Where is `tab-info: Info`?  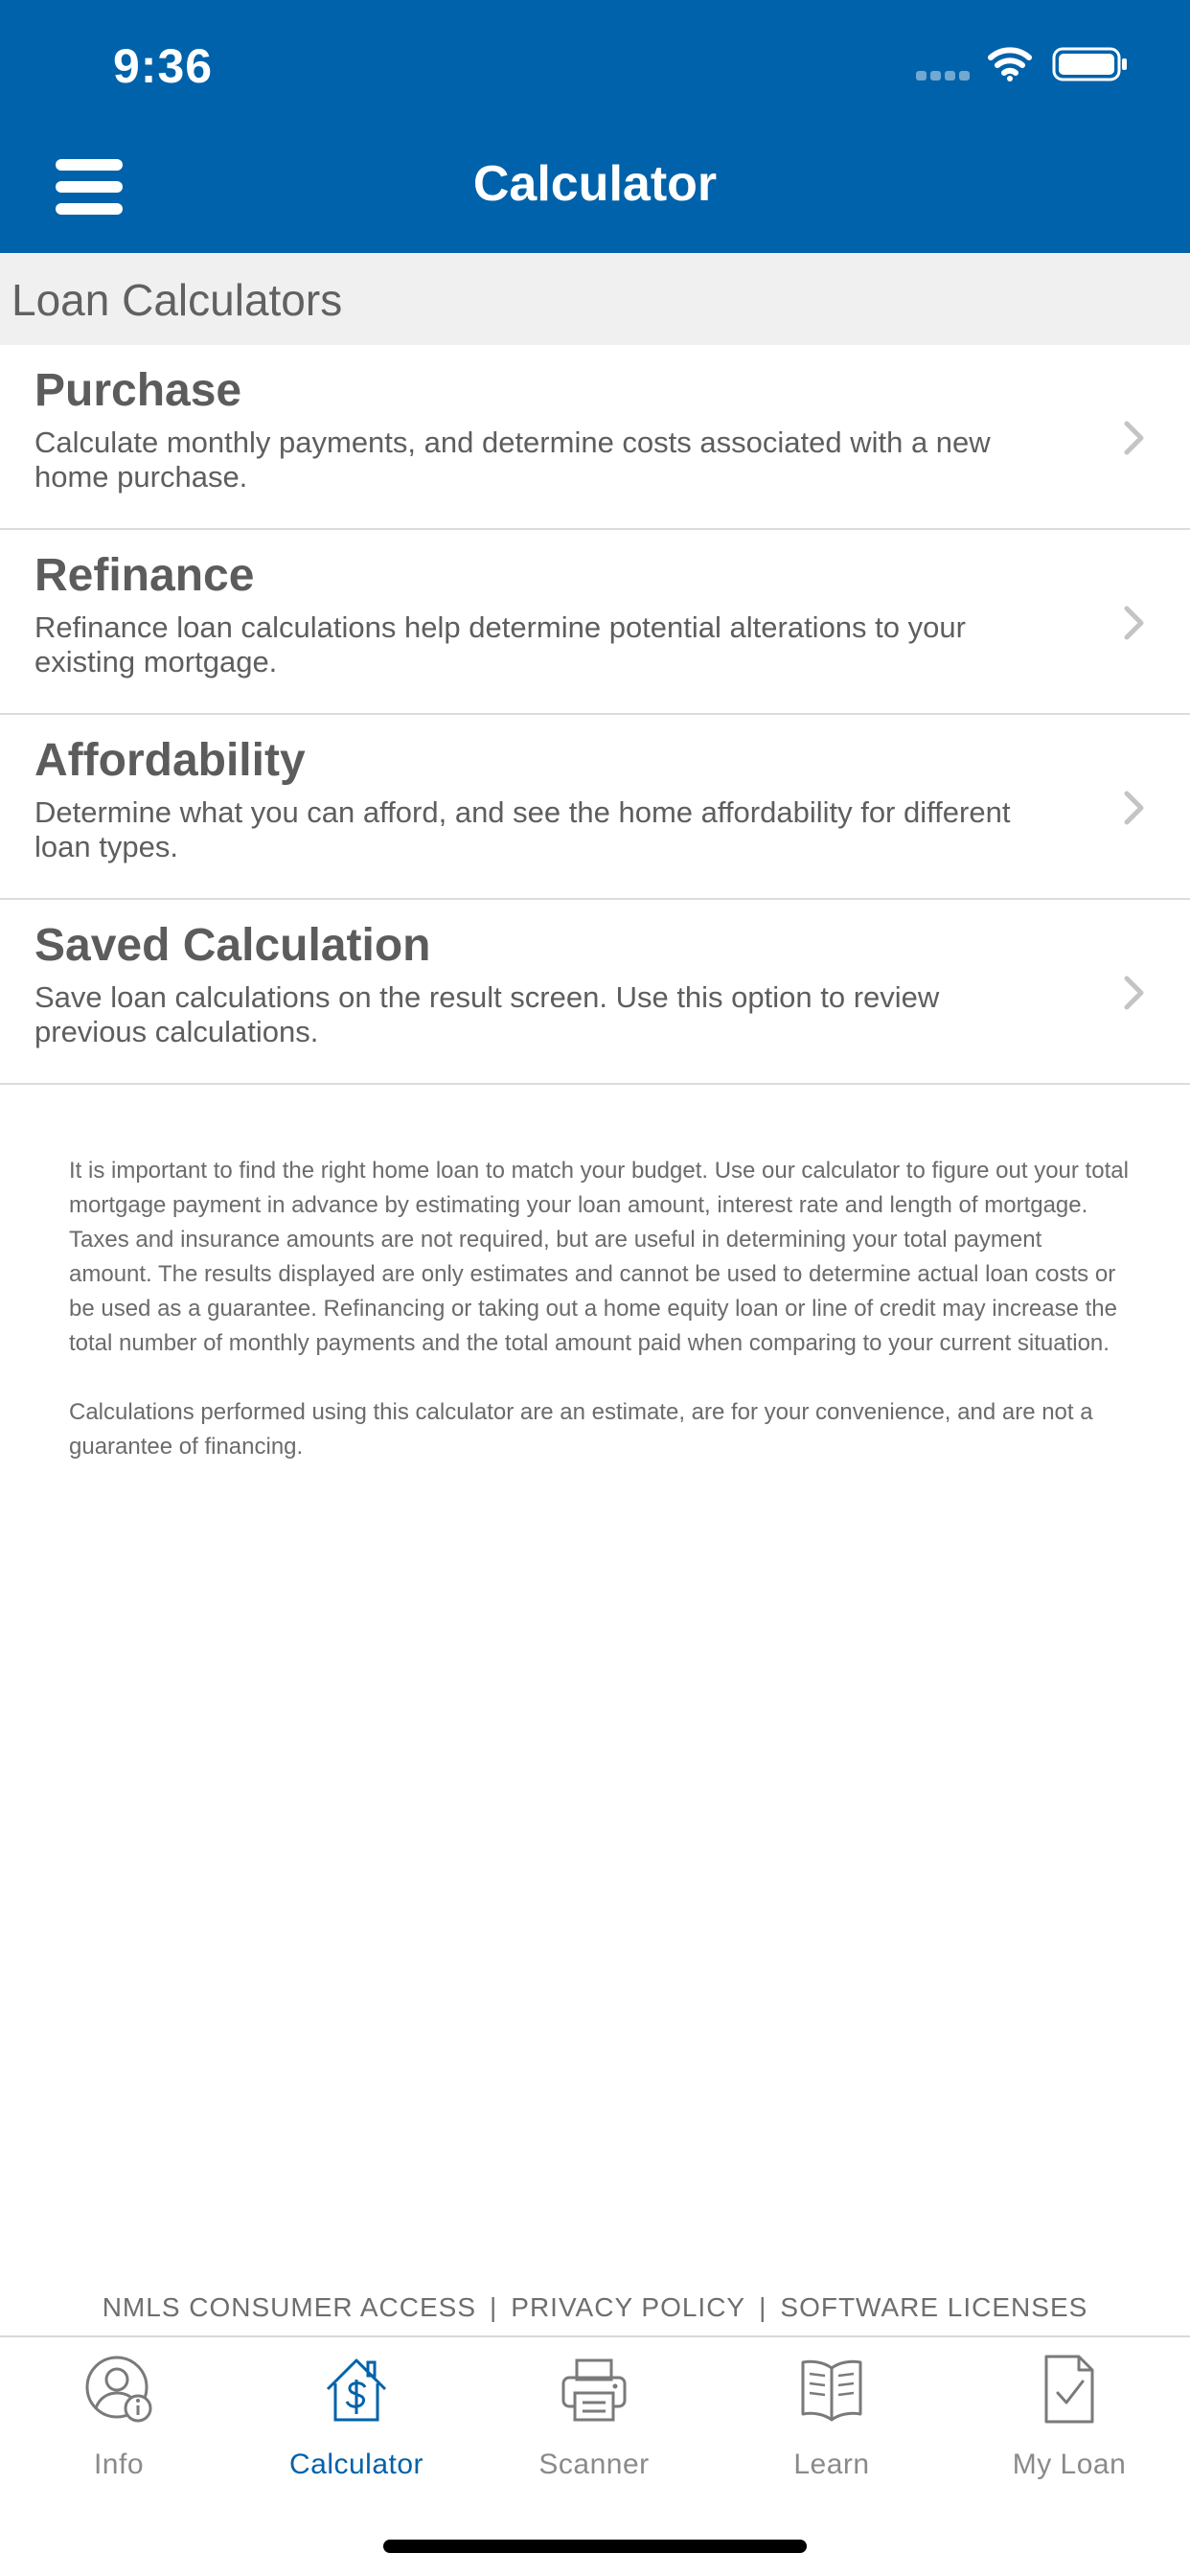
tab-info: Info is located at coordinates (119, 2422).